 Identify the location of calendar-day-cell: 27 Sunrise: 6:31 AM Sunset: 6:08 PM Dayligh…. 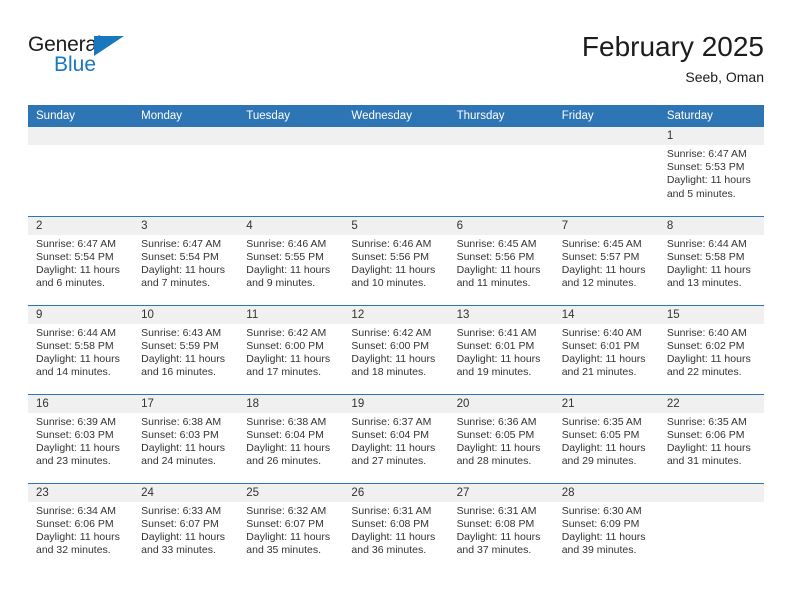
(501, 527).